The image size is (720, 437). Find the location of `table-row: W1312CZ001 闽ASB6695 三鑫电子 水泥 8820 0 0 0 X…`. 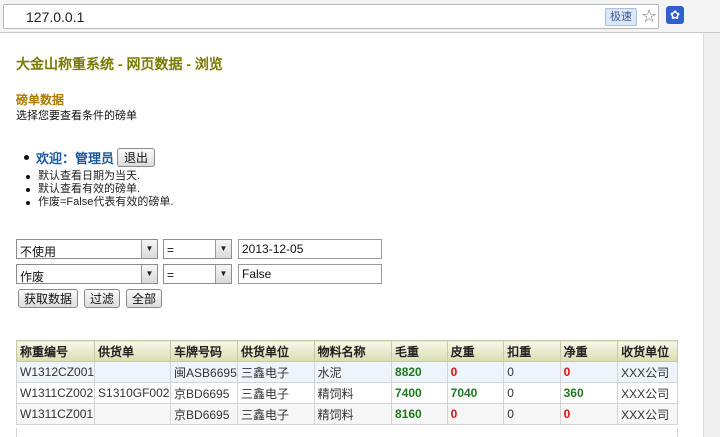

table-row: W1312CZ001 闽ASB6695 三鑫电子 水泥 8820 0 0 0 X… is located at coordinates (346, 372).